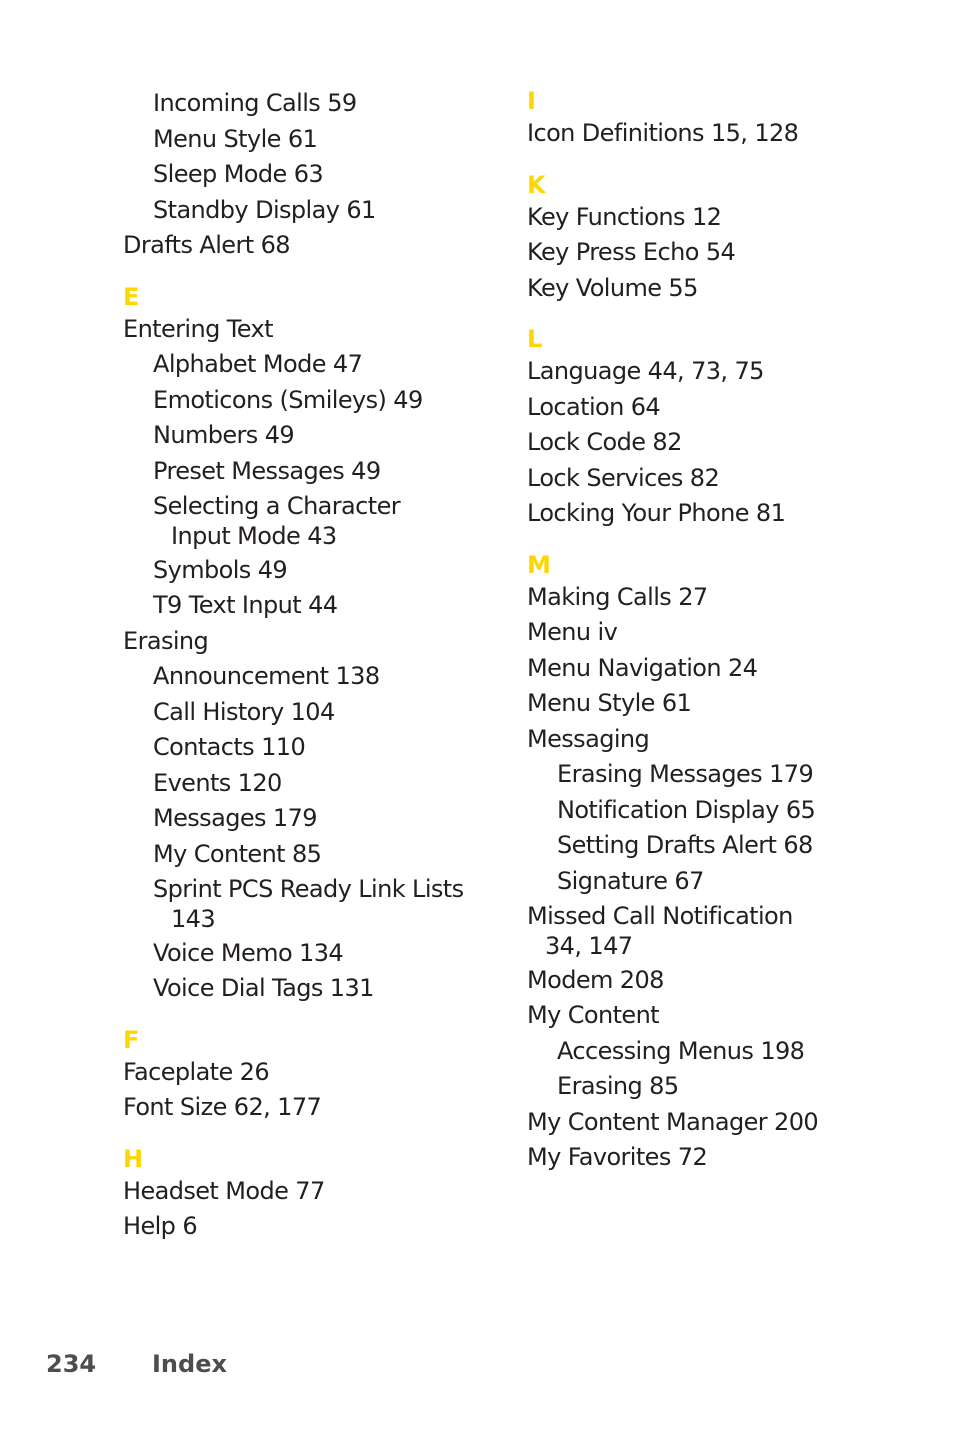 The height and width of the screenshot is (1431, 954). I want to click on index-entry: Location 64, so click(594, 406).